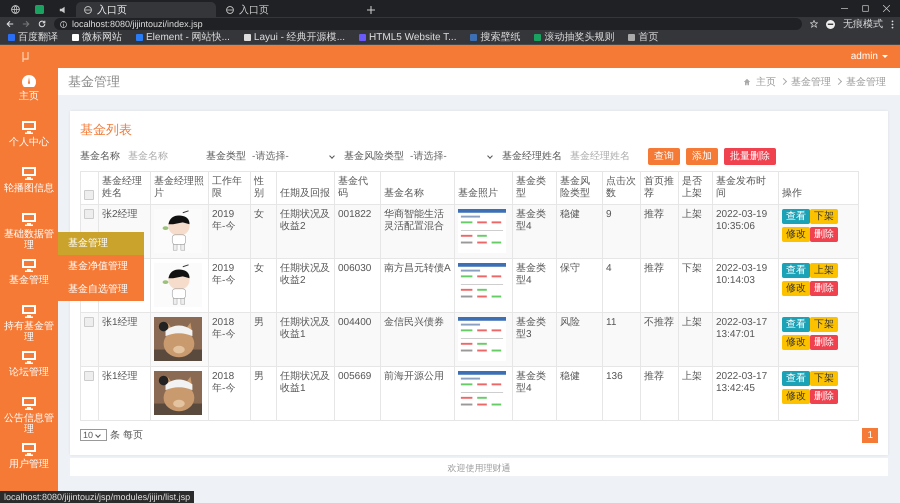 The width and height of the screenshot is (900, 503). What do you see at coordinates (106, 130) in the screenshot?
I see `card-title: 基金列表` at bounding box center [106, 130].